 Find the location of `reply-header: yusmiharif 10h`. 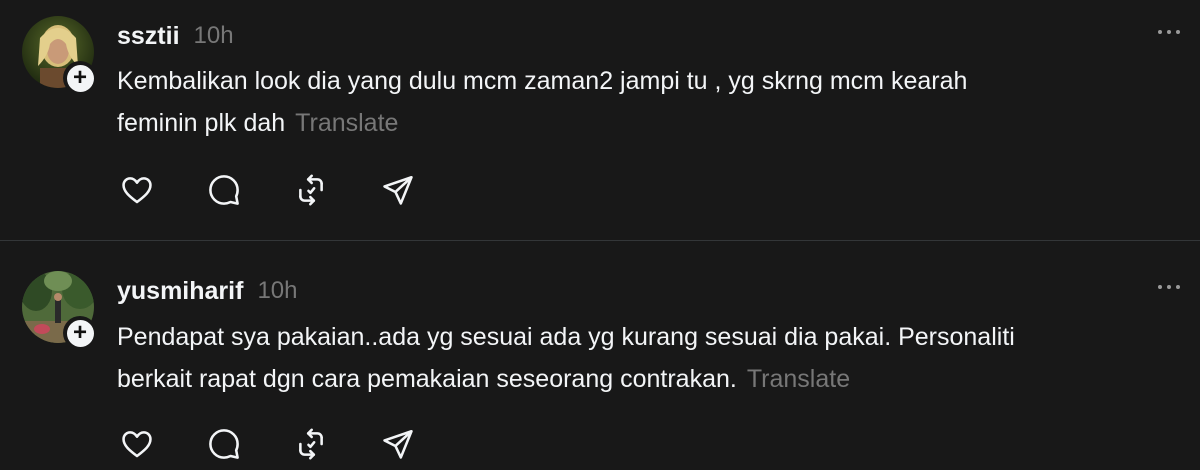

reply-header: yusmiharif 10h is located at coordinates (207, 291).